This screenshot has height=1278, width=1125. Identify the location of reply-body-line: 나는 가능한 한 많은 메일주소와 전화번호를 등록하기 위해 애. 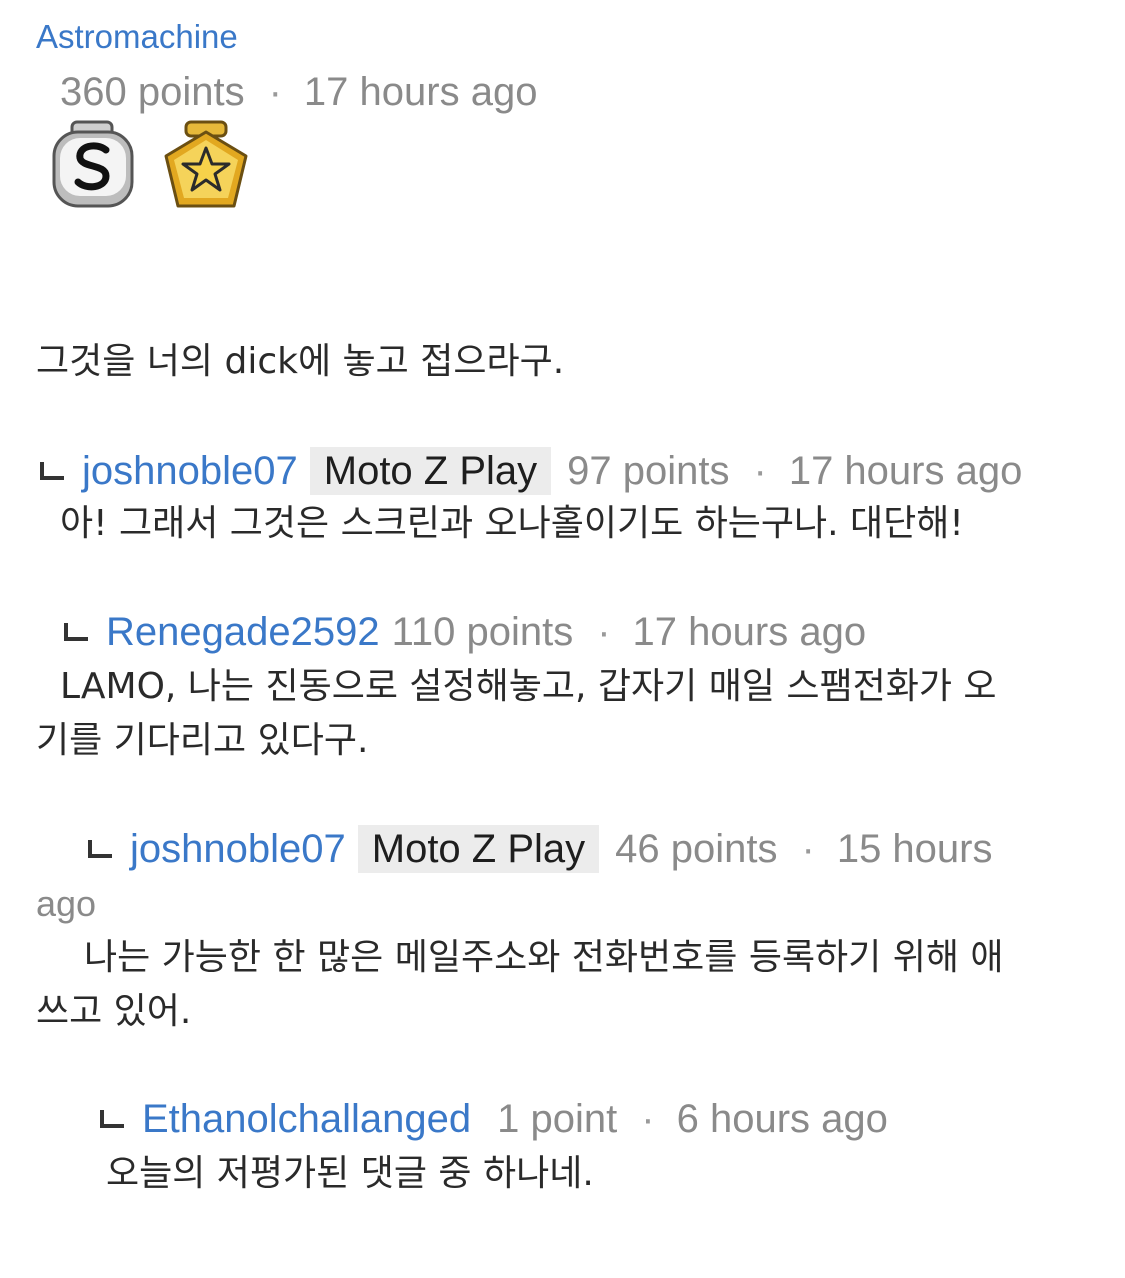
(544, 957).